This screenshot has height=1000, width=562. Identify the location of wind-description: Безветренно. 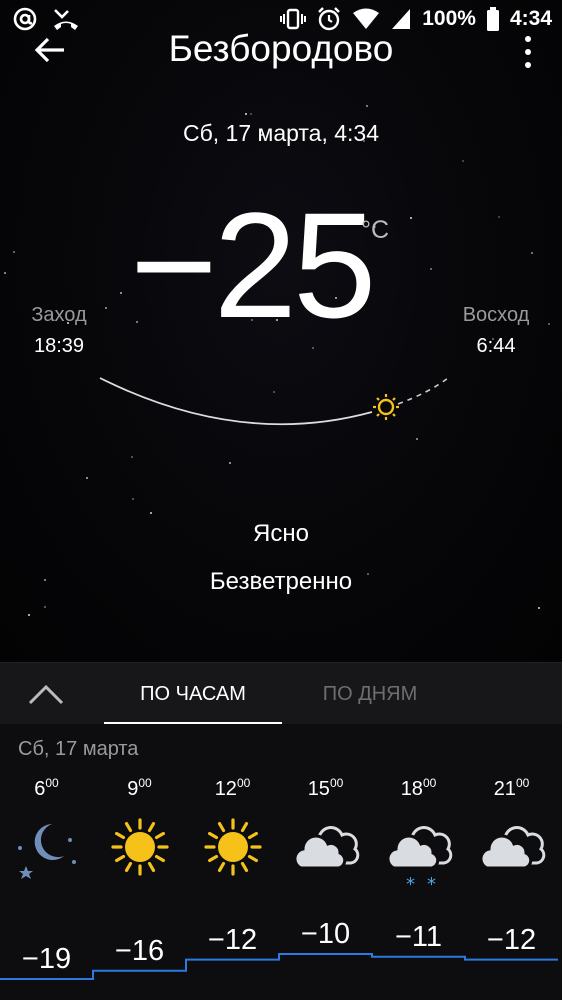
(281, 581).